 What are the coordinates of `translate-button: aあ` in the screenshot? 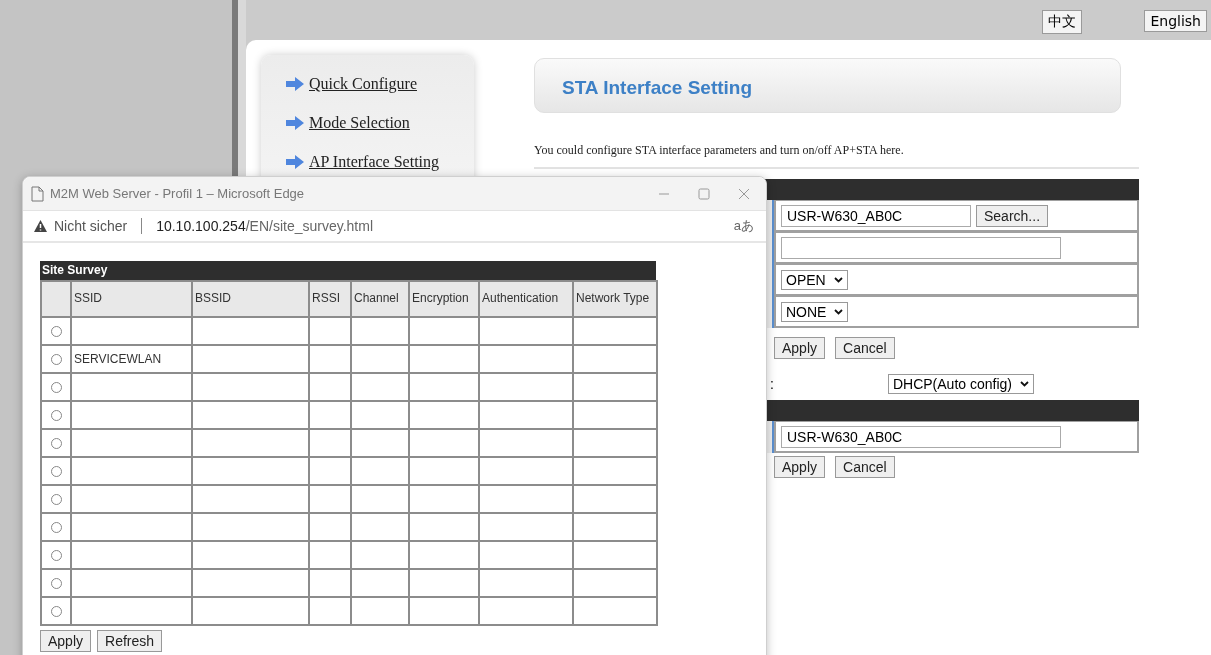 It's located at (743, 226).